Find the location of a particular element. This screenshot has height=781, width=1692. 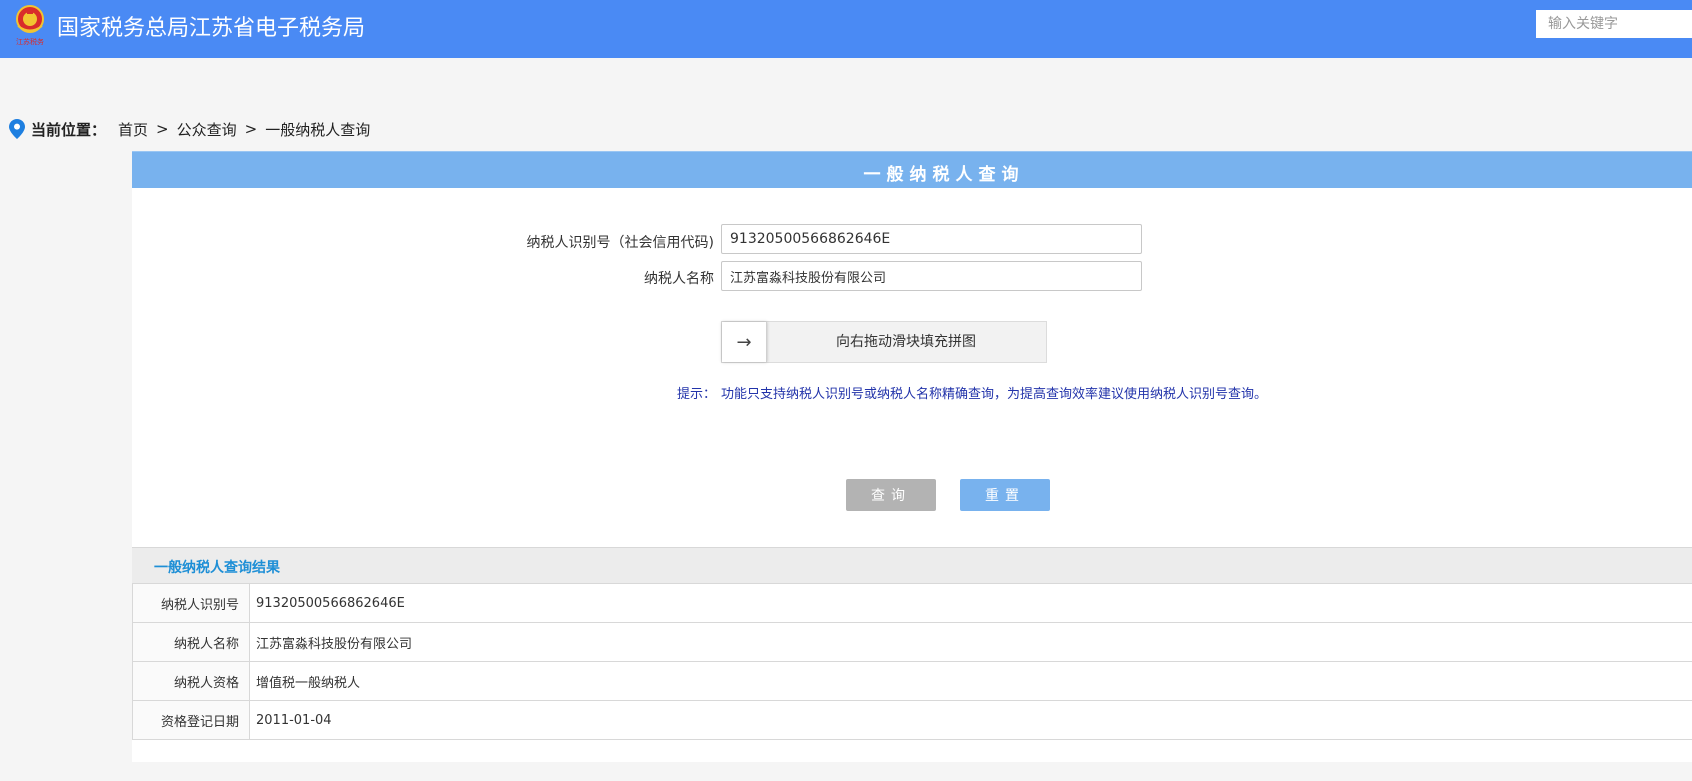

breadcrumb-current-page: 一般纳税人查询 is located at coordinates (317, 129).